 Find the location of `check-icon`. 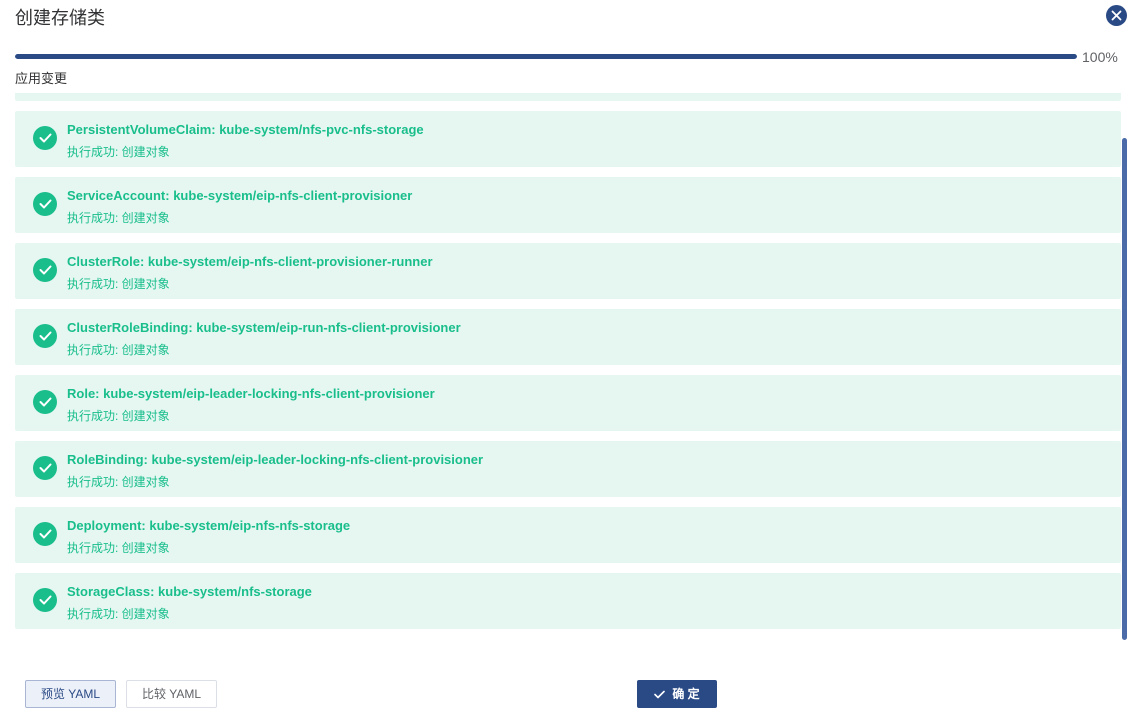

check-icon is located at coordinates (660, 694).